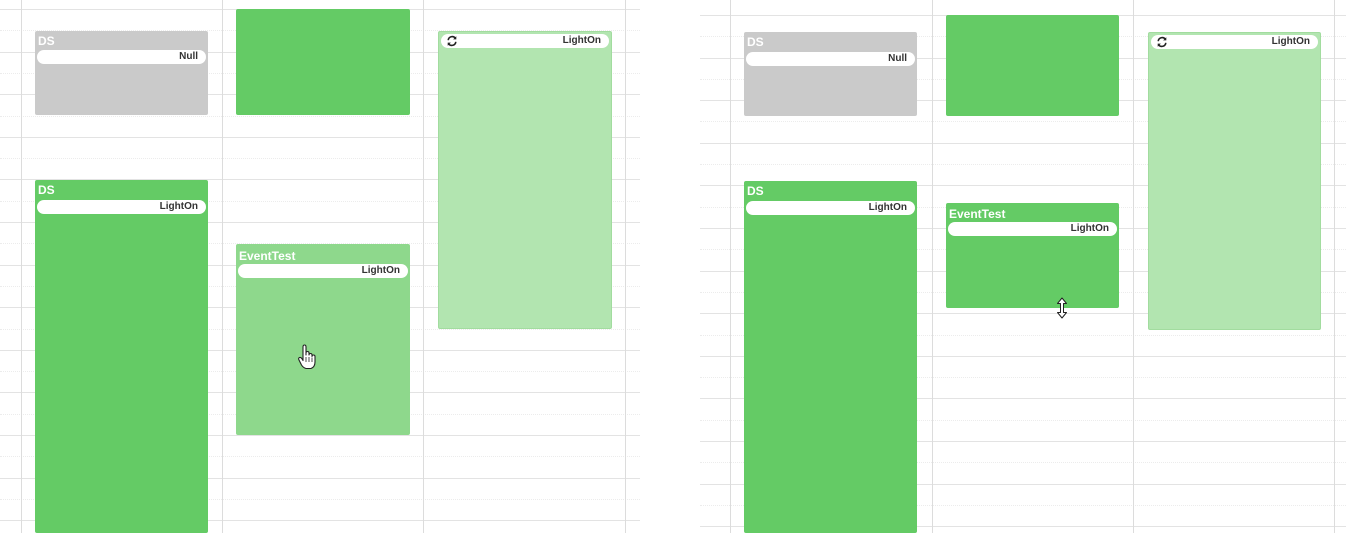 The width and height of the screenshot is (1346, 533). Describe the element at coordinates (1062, 308) in the screenshot. I see `resize-vertical-cursor` at that location.